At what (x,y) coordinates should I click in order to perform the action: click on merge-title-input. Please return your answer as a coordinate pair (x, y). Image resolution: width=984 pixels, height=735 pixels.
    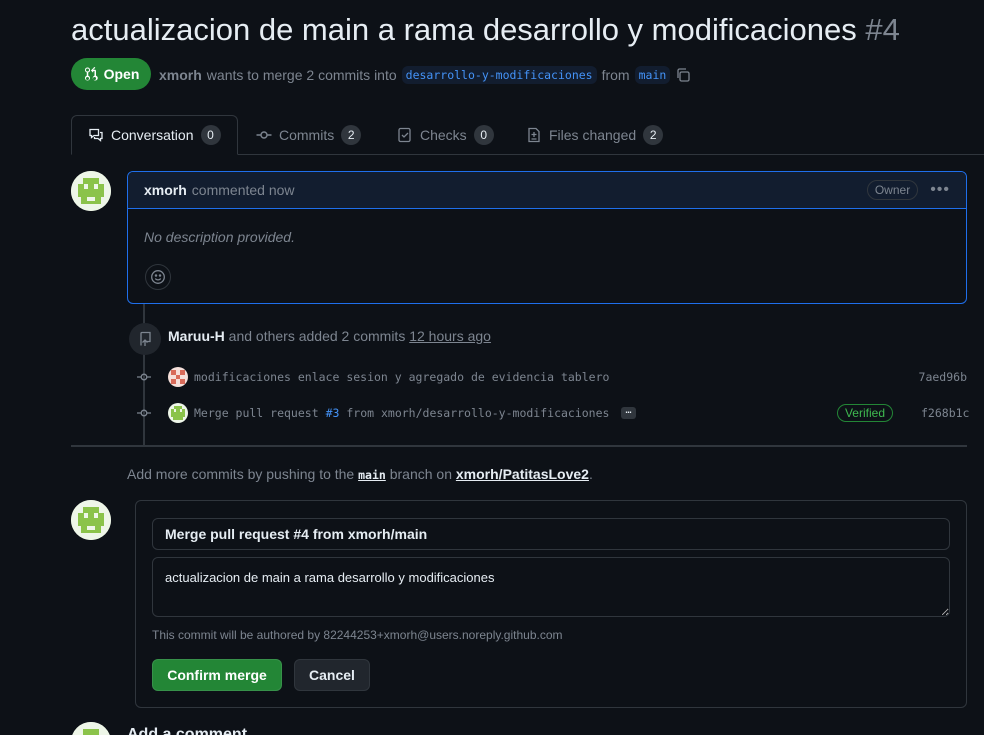
    Looking at the image, I should click on (551, 534).